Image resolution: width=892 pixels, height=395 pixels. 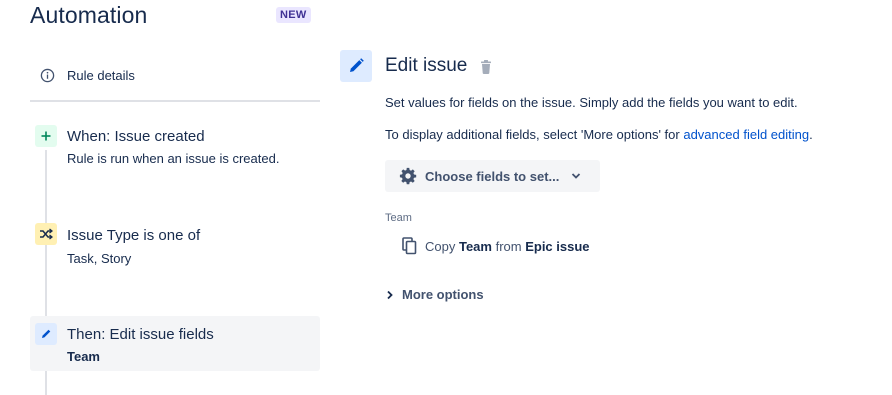 I want to click on rule-details-link: Rule details, so click(x=87, y=75).